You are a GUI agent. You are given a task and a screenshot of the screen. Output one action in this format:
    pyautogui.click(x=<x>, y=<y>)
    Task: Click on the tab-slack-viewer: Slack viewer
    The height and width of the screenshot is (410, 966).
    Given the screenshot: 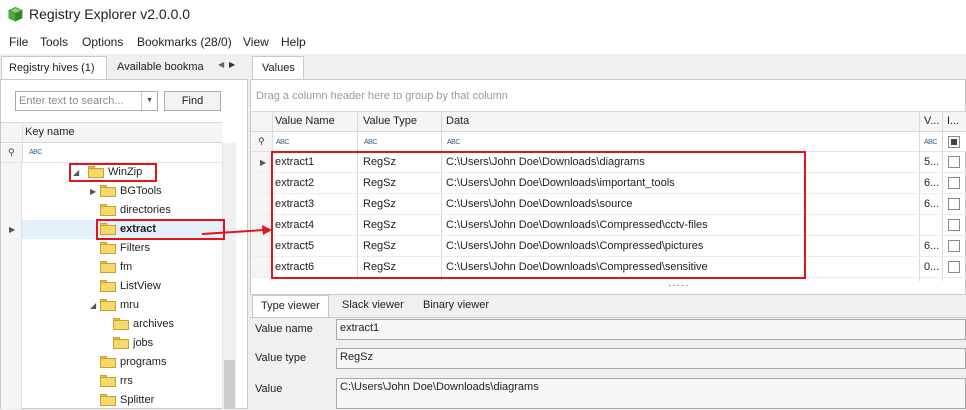 What is the action you would take?
    pyautogui.click(x=373, y=306)
    